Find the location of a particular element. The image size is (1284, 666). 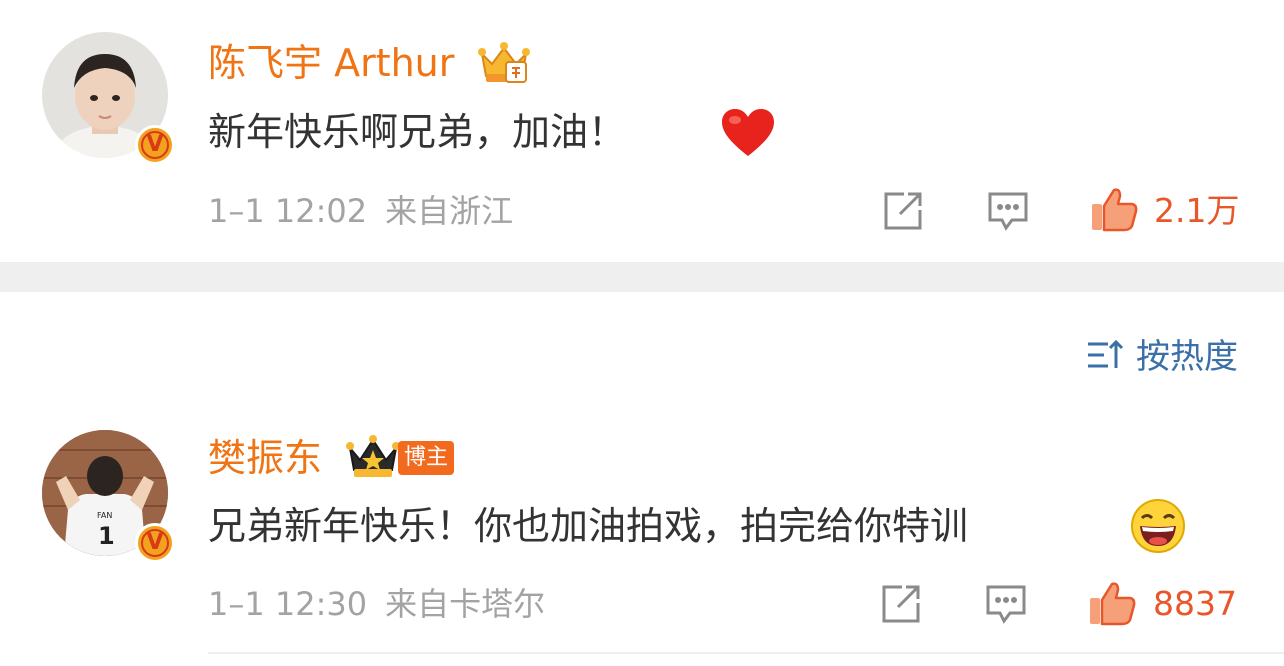

sort-label: 按热度 is located at coordinates (1187, 357).